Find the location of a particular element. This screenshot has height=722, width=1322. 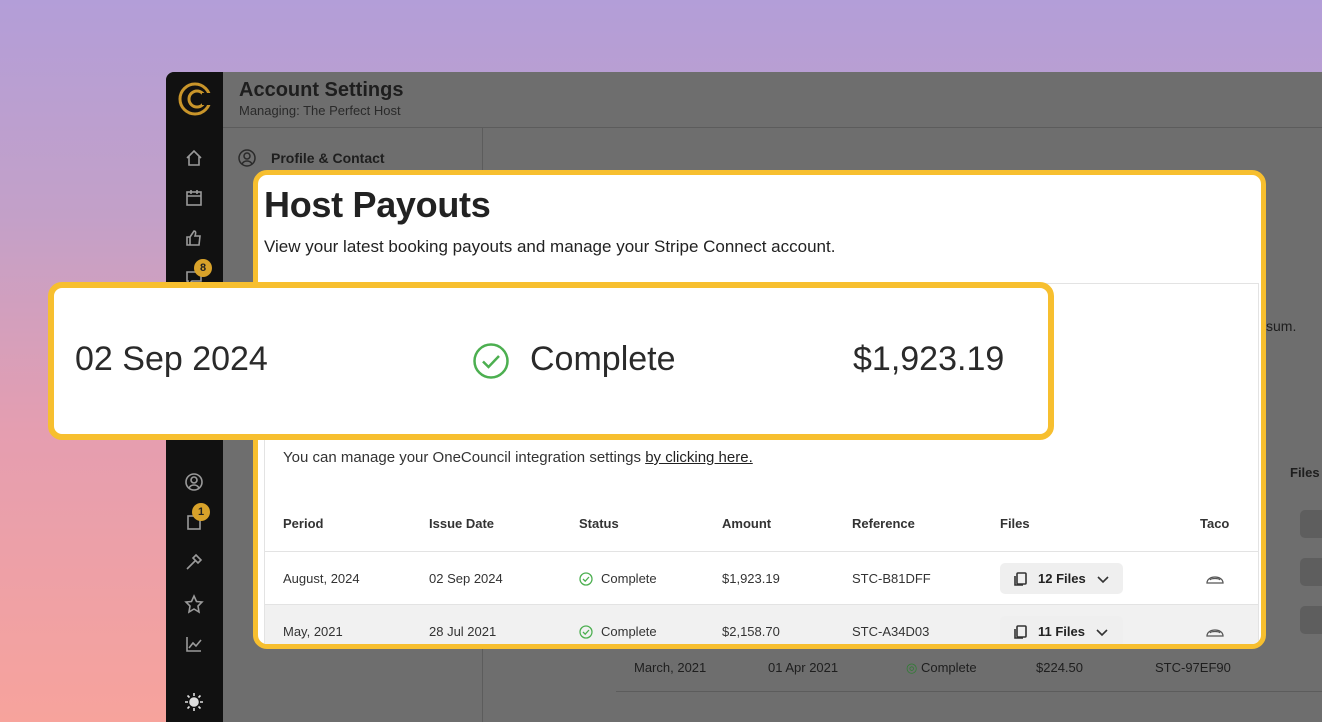

managing-subtitle: Managing: The Perfect Host is located at coordinates (320, 110).